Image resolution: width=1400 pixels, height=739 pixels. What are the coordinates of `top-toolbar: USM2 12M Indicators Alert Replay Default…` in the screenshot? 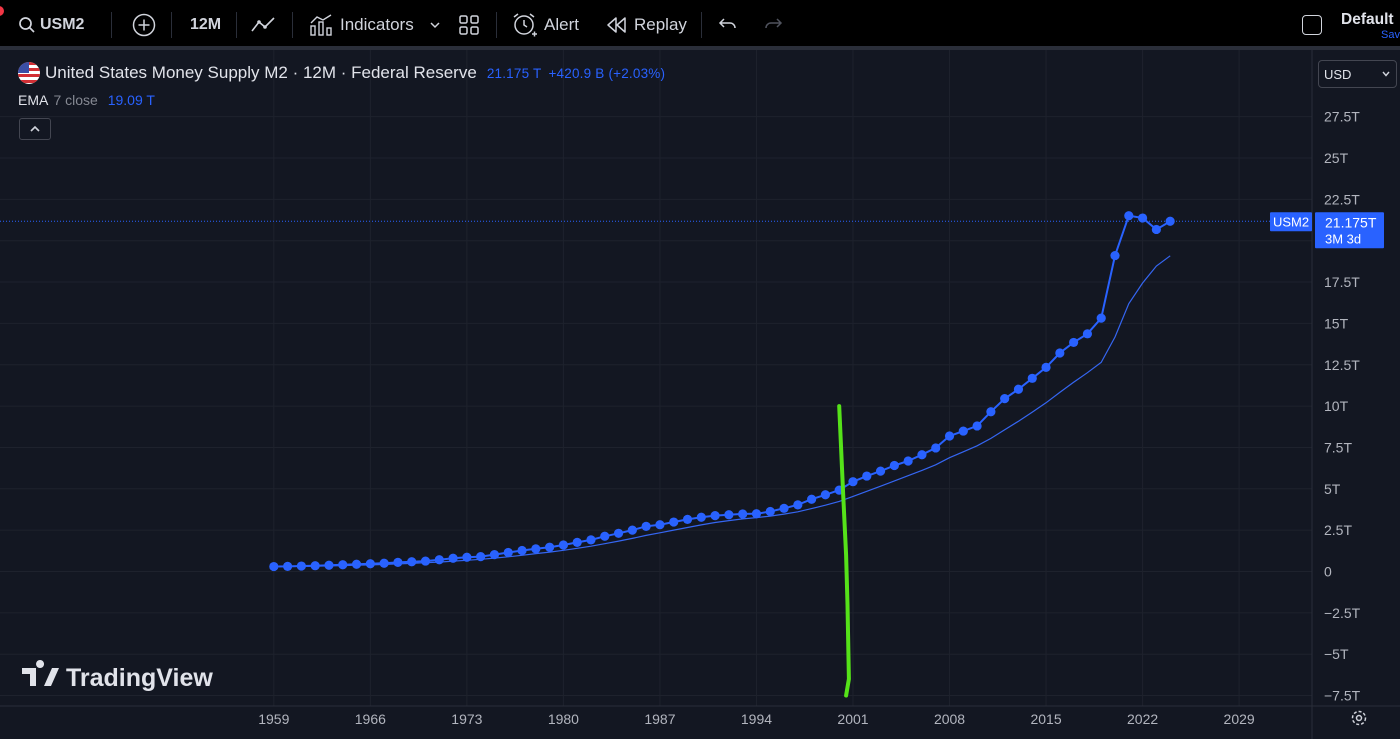 It's located at (700, 25).